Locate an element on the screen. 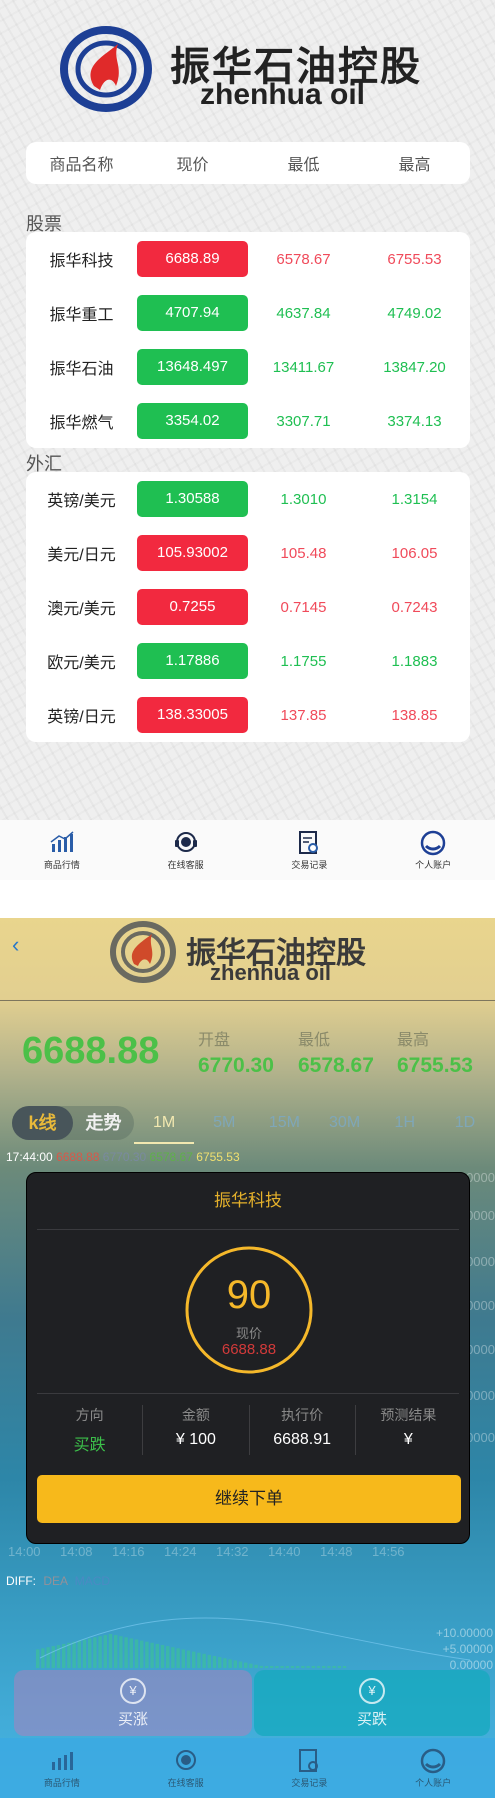  period-1d: 1D is located at coordinates (465, 1125).